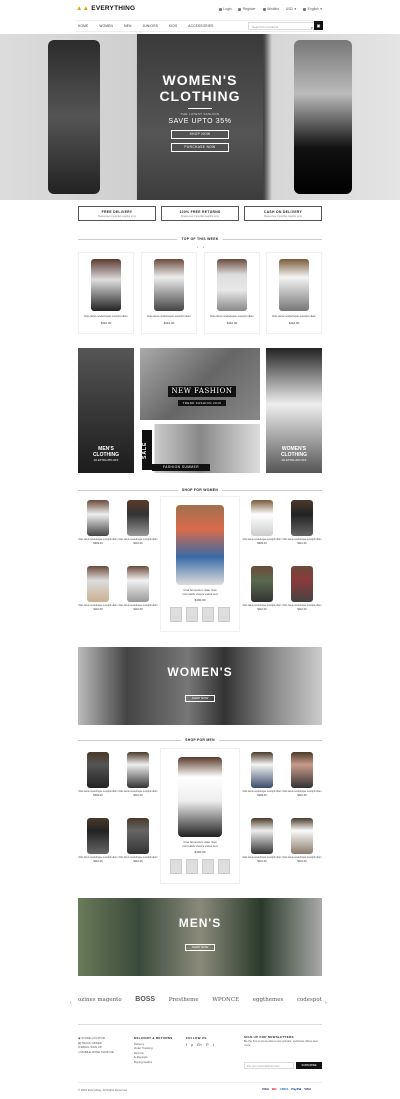  Describe the element at coordinates (312, 27) in the screenshot. I see `search-icon: ⌕` at that location.